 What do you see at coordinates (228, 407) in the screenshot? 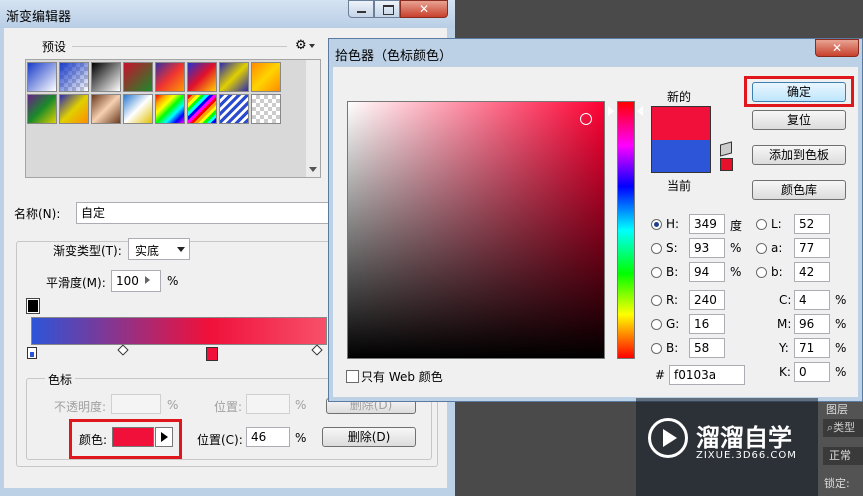
I see `opacity-position-label: 位置:` at bounding box center [228, 407].